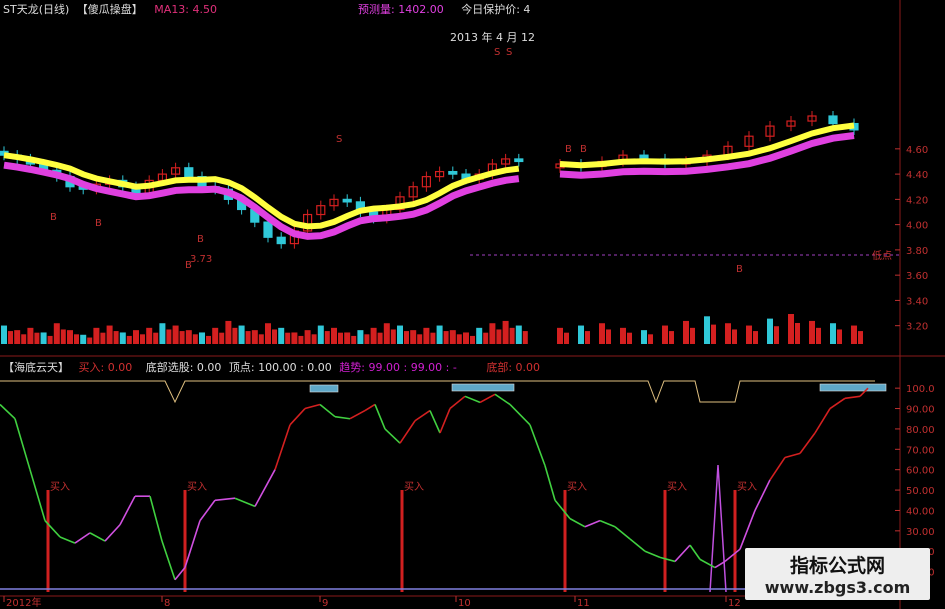  What do you see at coordinates (920, 410) in the screenshot?
I see `osc-tick-label: 90.00` at bounding box center [920, 410].